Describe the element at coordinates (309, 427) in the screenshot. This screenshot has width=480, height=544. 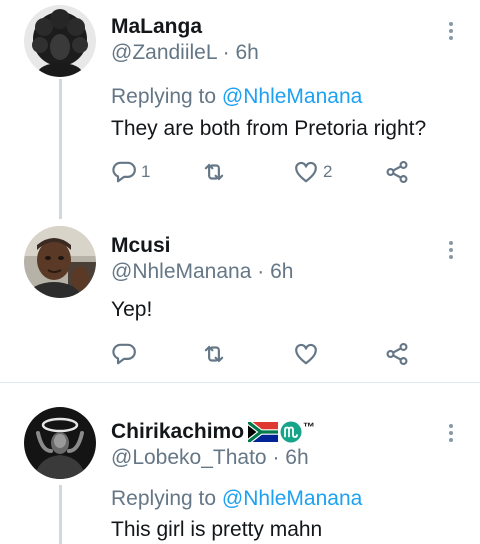
I see `trademark-symbol: ™` at that location.